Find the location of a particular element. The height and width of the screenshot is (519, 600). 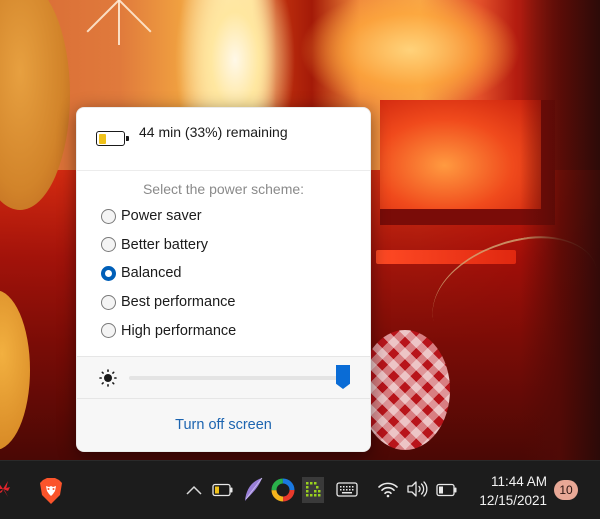

scheme-option-better-battery: Better battery is located at coordinates (235, 245).